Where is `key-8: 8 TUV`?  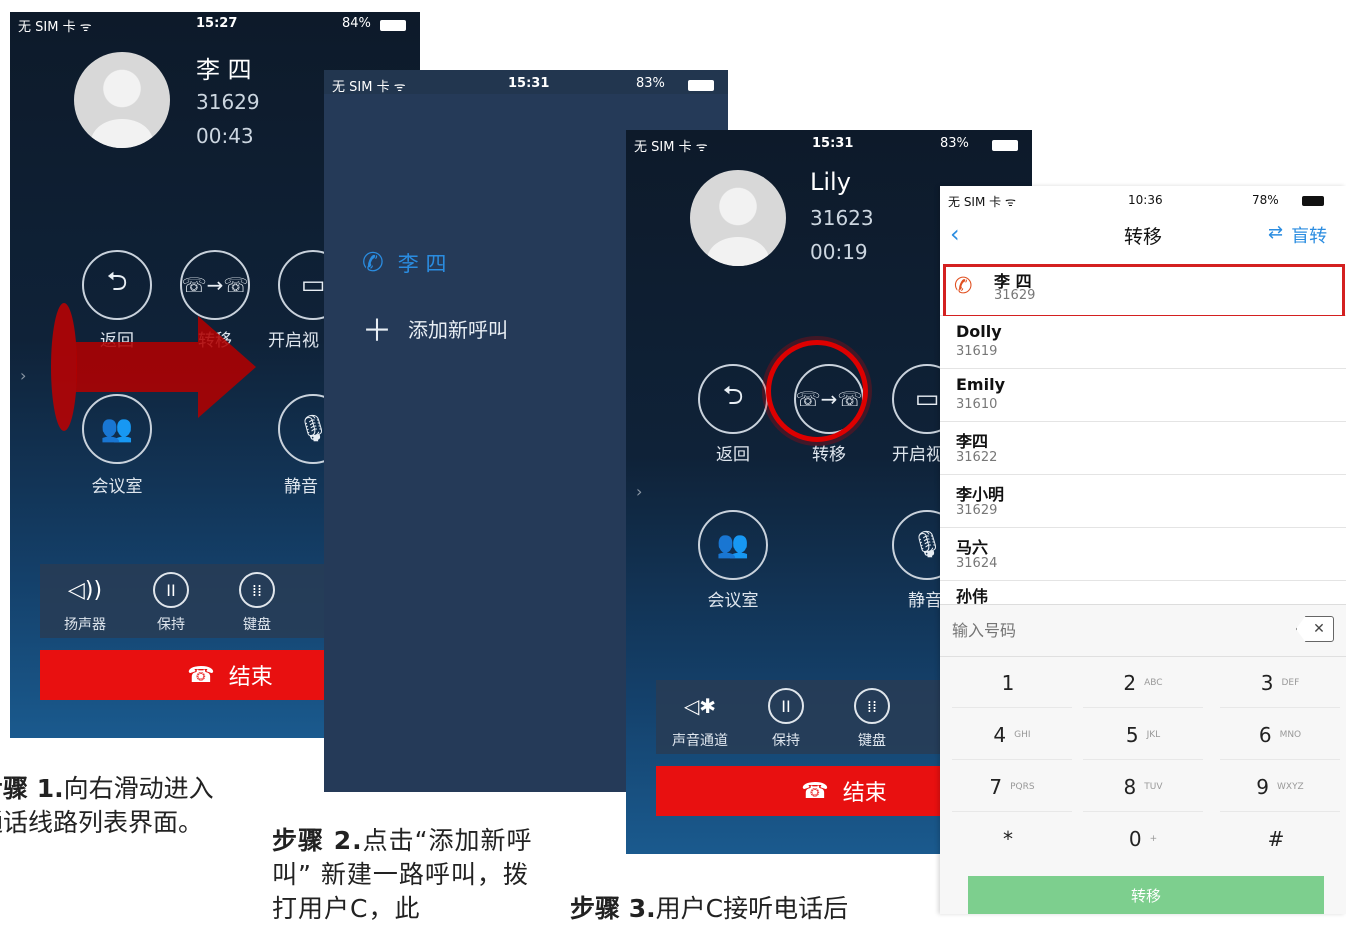
key-8: 8 TUV is located at coordinates (1143, 787).